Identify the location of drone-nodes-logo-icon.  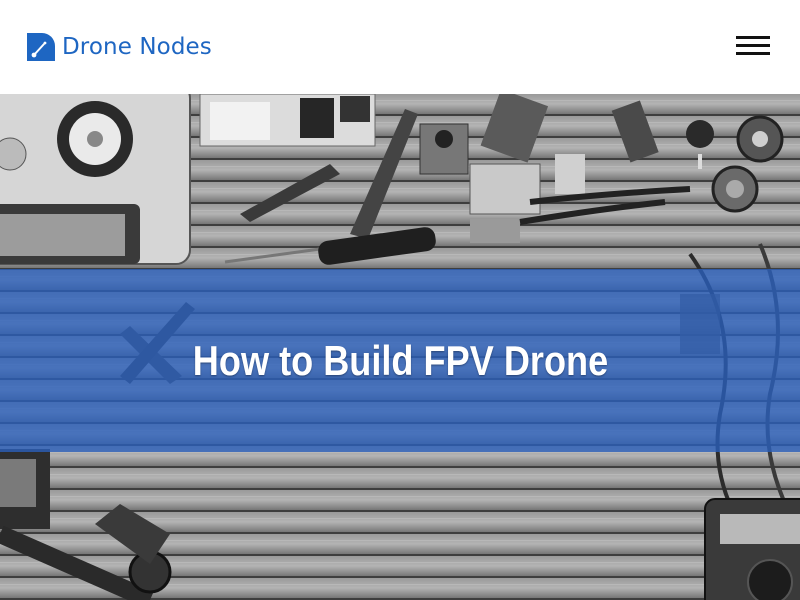
(41, 46).